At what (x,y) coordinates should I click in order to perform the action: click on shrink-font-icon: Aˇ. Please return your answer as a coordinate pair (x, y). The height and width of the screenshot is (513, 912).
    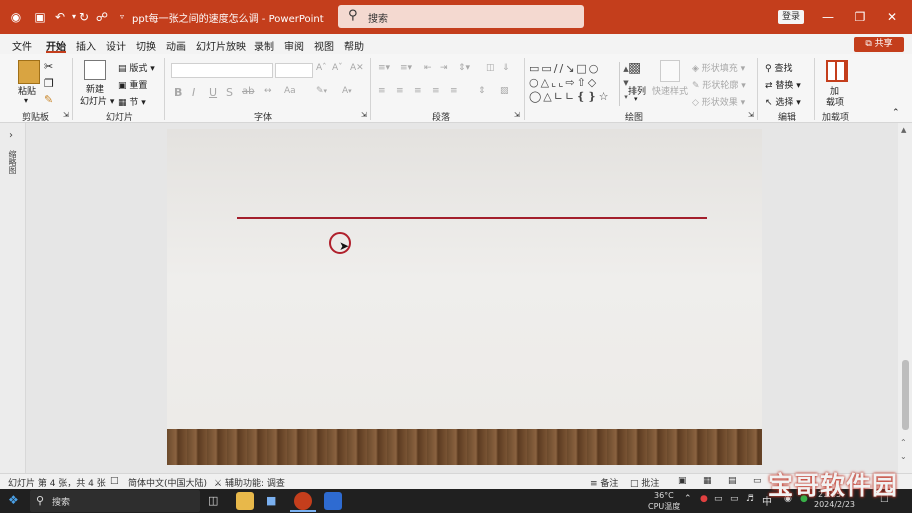
    Looking at the image, I should click on (337, 68).